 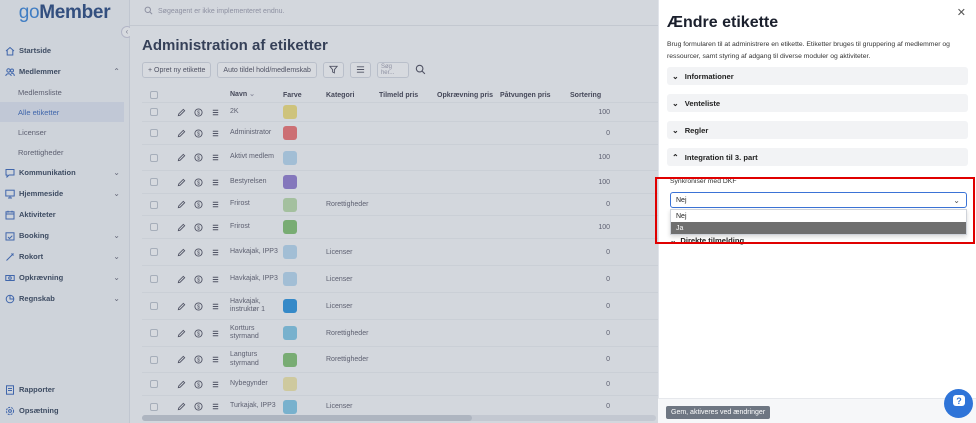 What do you see at coordinates (817, 103) in the screenshot?
I see `section-venteliste: ⌄ Venteliste` at bounding box center [817, 103].